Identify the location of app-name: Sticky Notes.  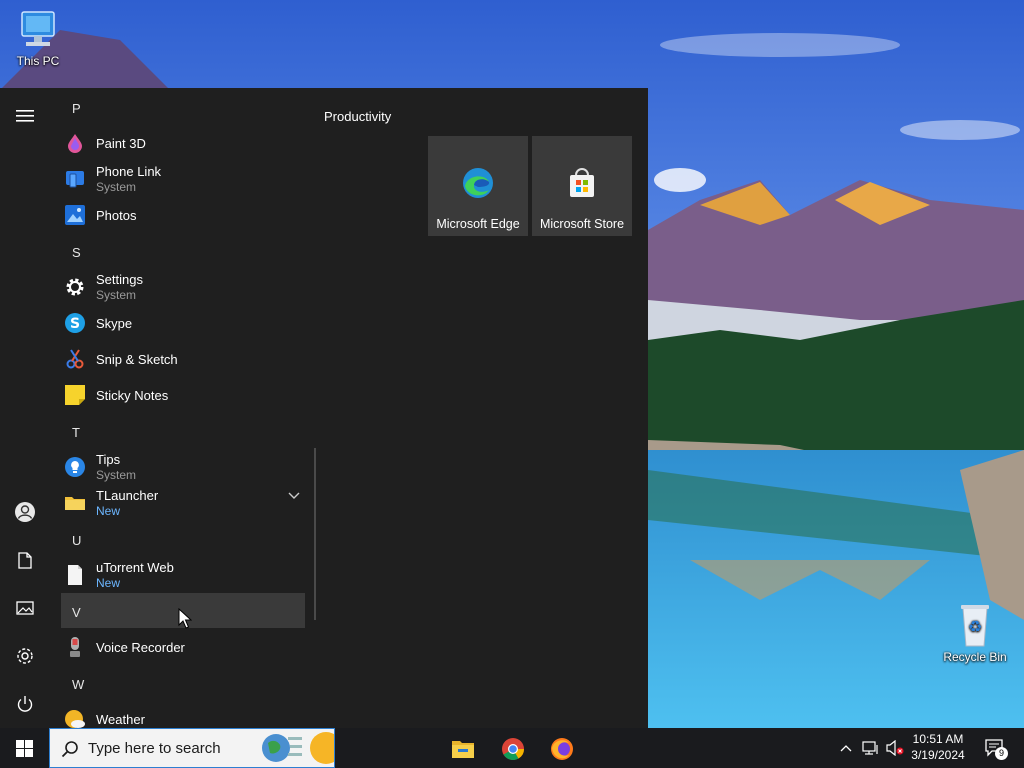
(132, 395).